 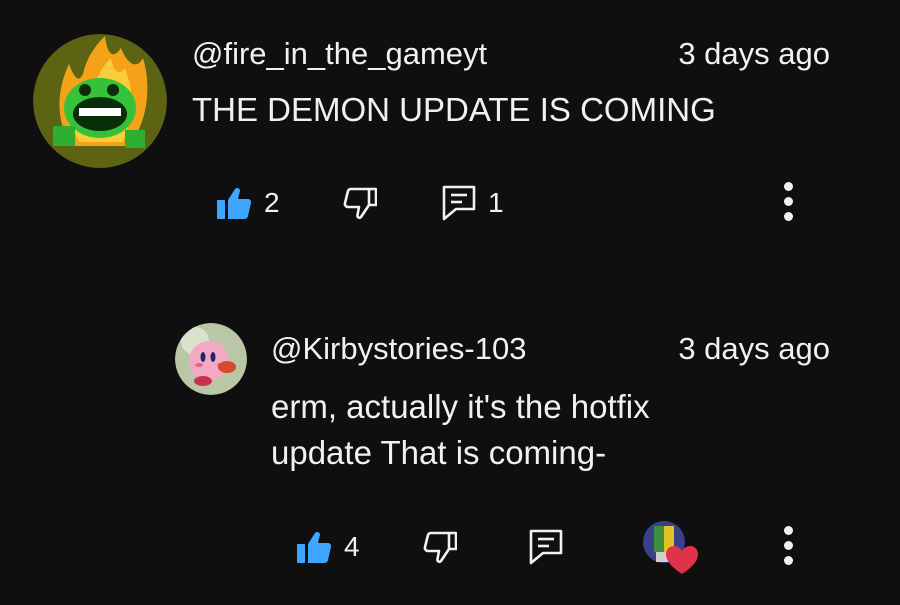 I want to click on avatar-fire-in-the-gameyt, so click(x=100, y=101).